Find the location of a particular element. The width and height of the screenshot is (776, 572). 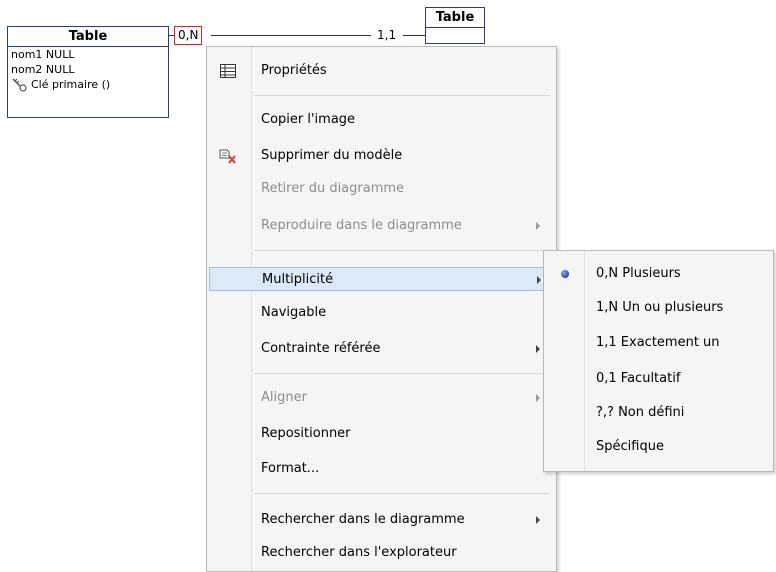

menu-item-search-in-diagram: Rechercher dans le diagramme is located at coordinates (381, 520).